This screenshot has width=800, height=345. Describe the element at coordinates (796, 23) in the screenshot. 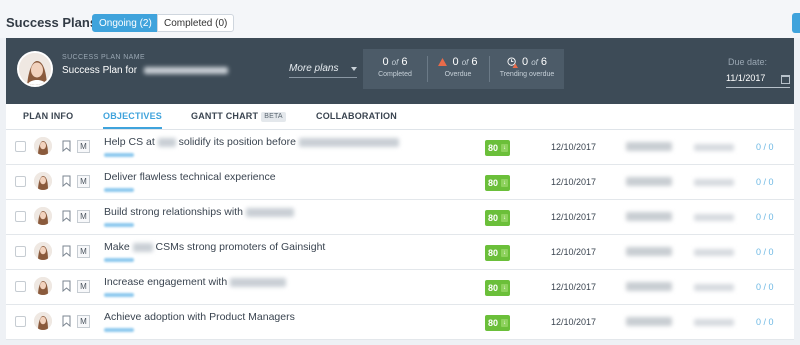

I see `corner-action-button` at that location.